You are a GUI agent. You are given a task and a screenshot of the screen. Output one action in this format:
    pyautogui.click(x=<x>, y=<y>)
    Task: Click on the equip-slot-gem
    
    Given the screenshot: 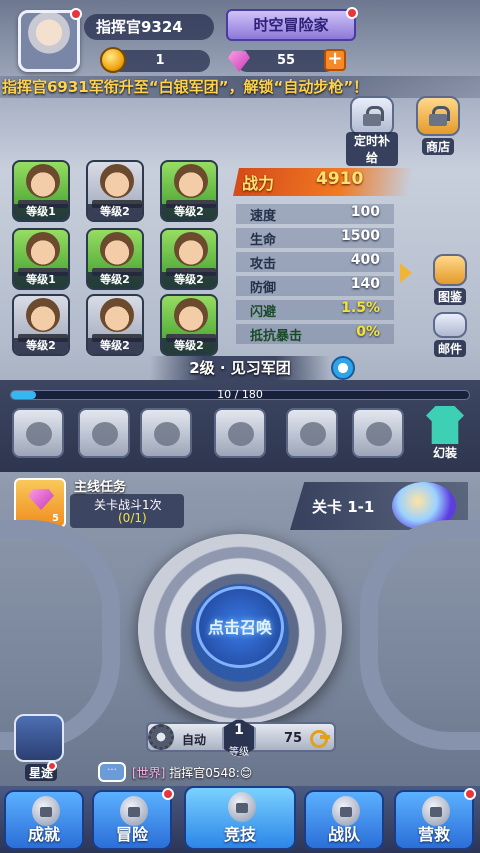 What is the action you would take?
    pyautogui.click(x=378, y=433)
    